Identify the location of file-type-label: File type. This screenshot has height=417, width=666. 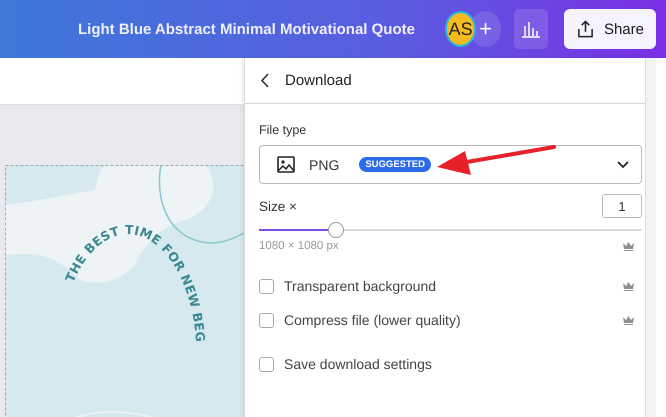
(283, 130).